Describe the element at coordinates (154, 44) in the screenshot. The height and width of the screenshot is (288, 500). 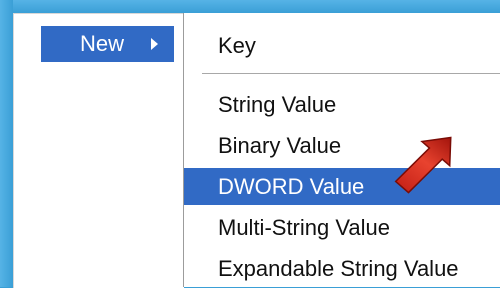
I see `chevron-right-icon` at that location.